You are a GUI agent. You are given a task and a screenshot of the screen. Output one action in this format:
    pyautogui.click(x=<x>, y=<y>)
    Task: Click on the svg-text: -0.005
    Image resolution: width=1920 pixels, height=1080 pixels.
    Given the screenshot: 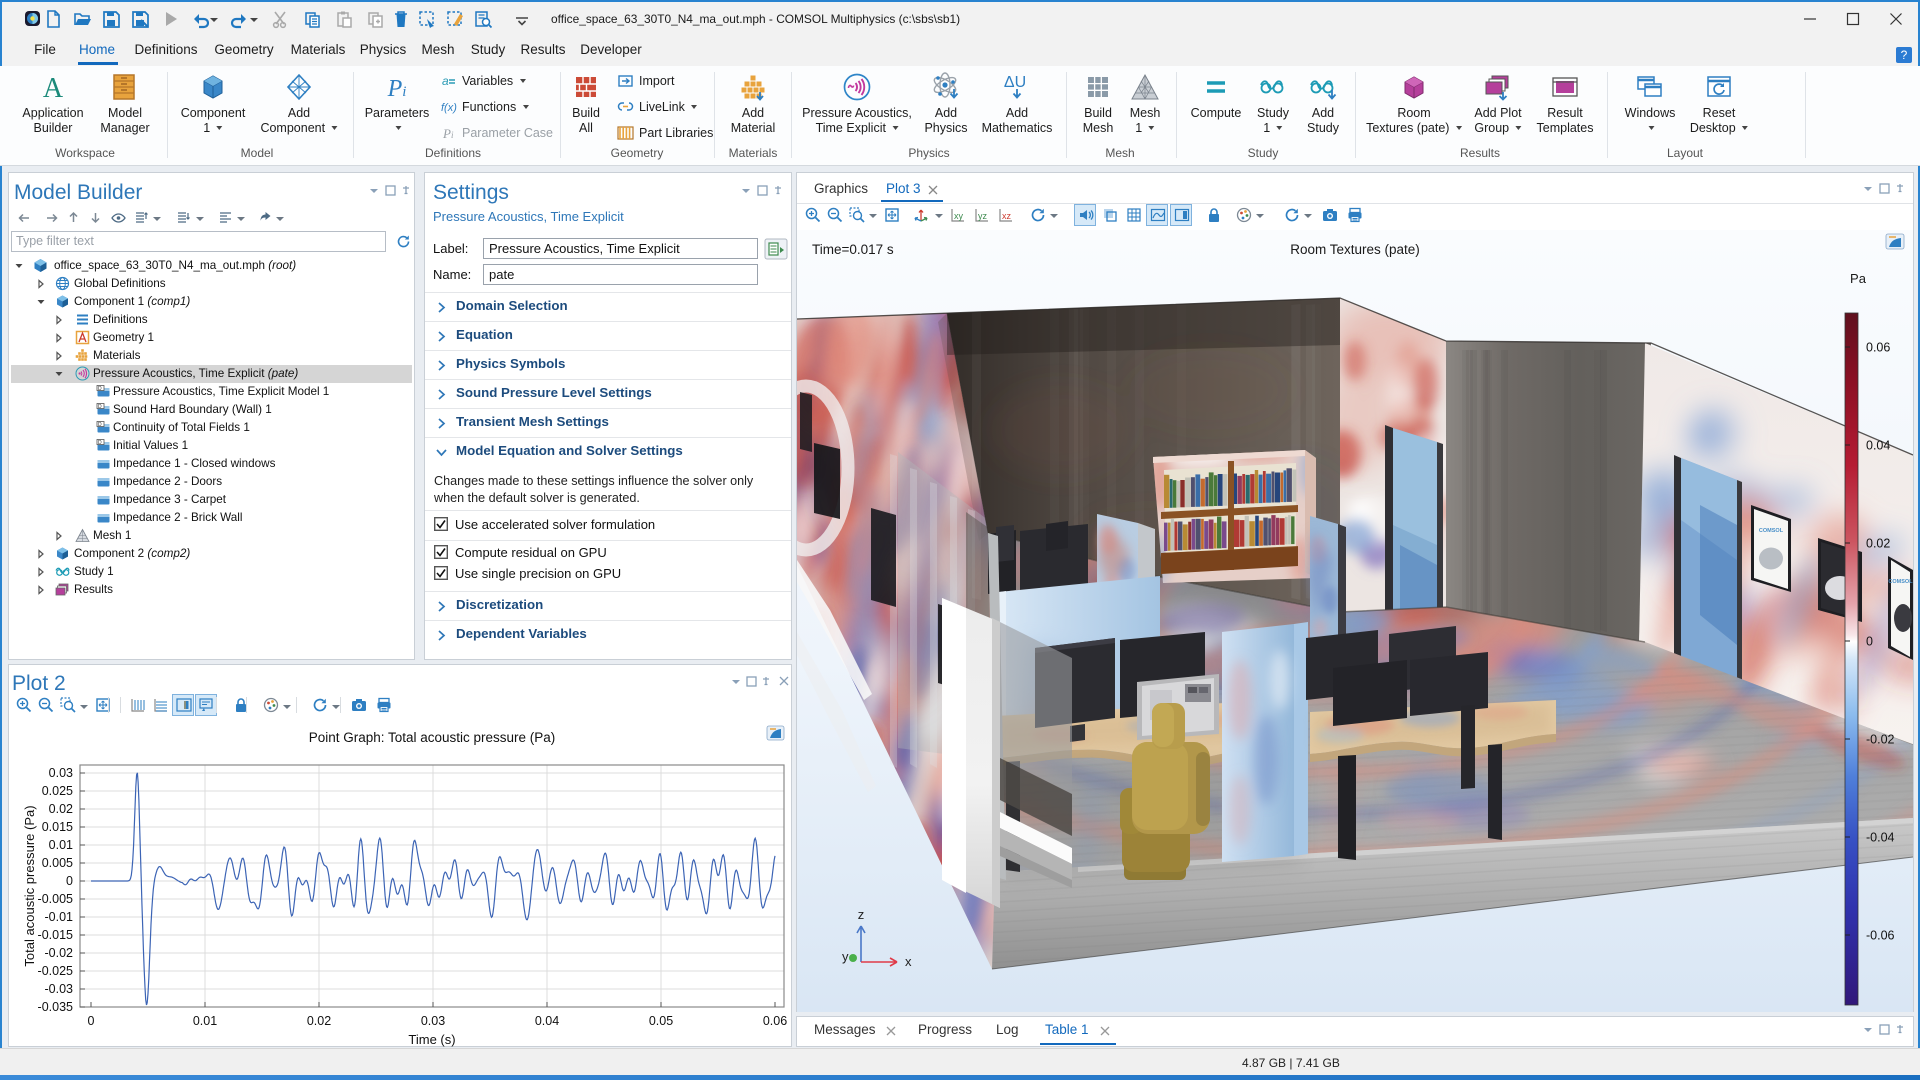 What is the action you would take?
    pyautogui.click(x=55, y=899)
    